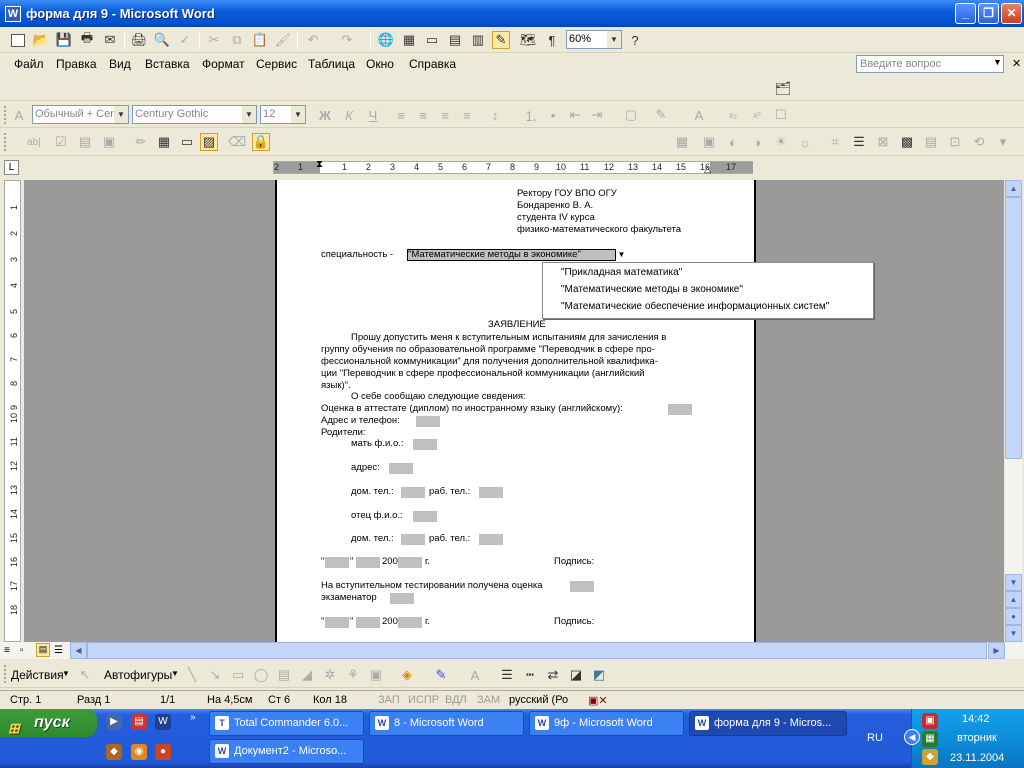  I want to click on zoom-combo: 60% ▼, so click(594, 39).